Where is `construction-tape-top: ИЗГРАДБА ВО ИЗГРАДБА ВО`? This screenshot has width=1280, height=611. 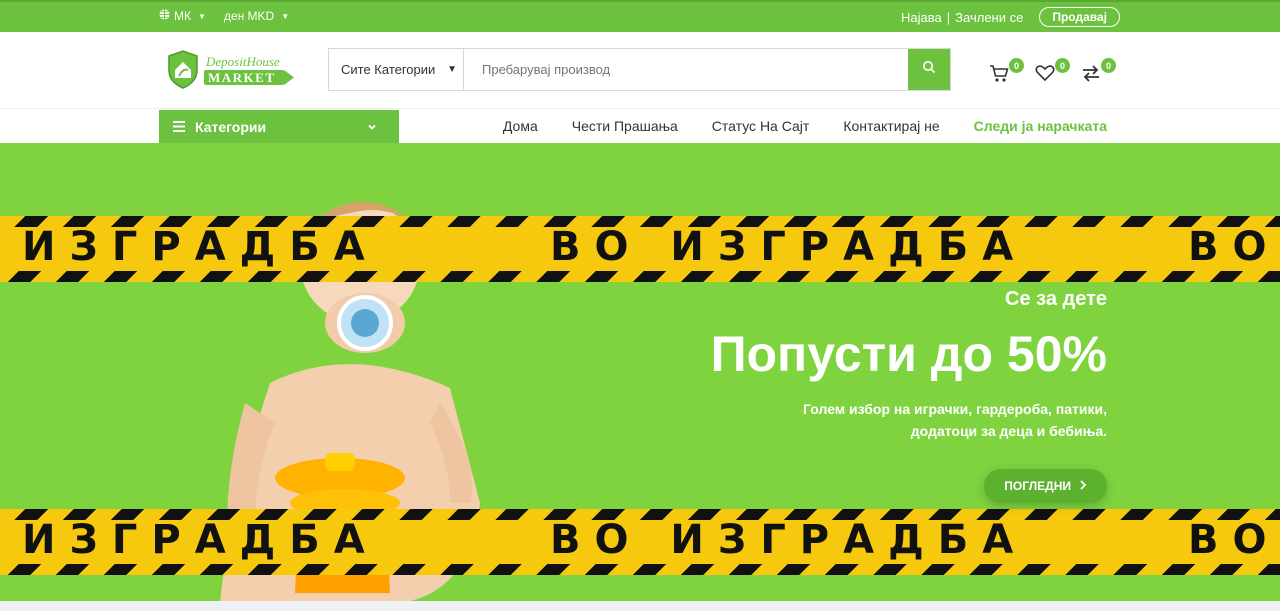 construction-tape-top: ИЗГРАДБА ВО ИЗГРАДБА ВО is located at coordinates (640, 249).